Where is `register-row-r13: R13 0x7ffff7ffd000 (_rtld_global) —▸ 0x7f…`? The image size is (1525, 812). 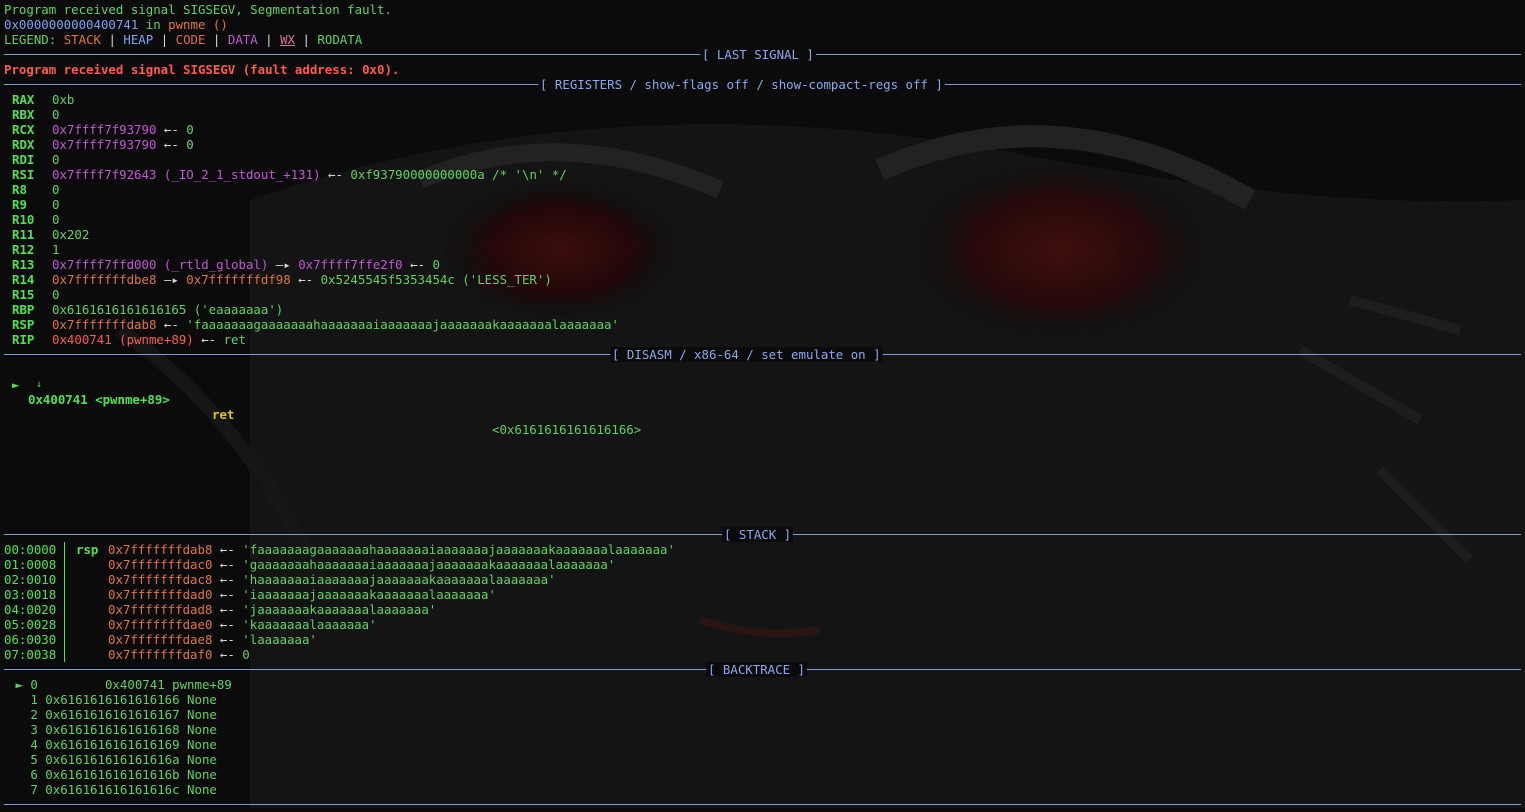
register-row-r13: R13 0x7ffff7ffd000 (_rtld_global) —▸ 0x7f… is located at coordinates (760, 264).